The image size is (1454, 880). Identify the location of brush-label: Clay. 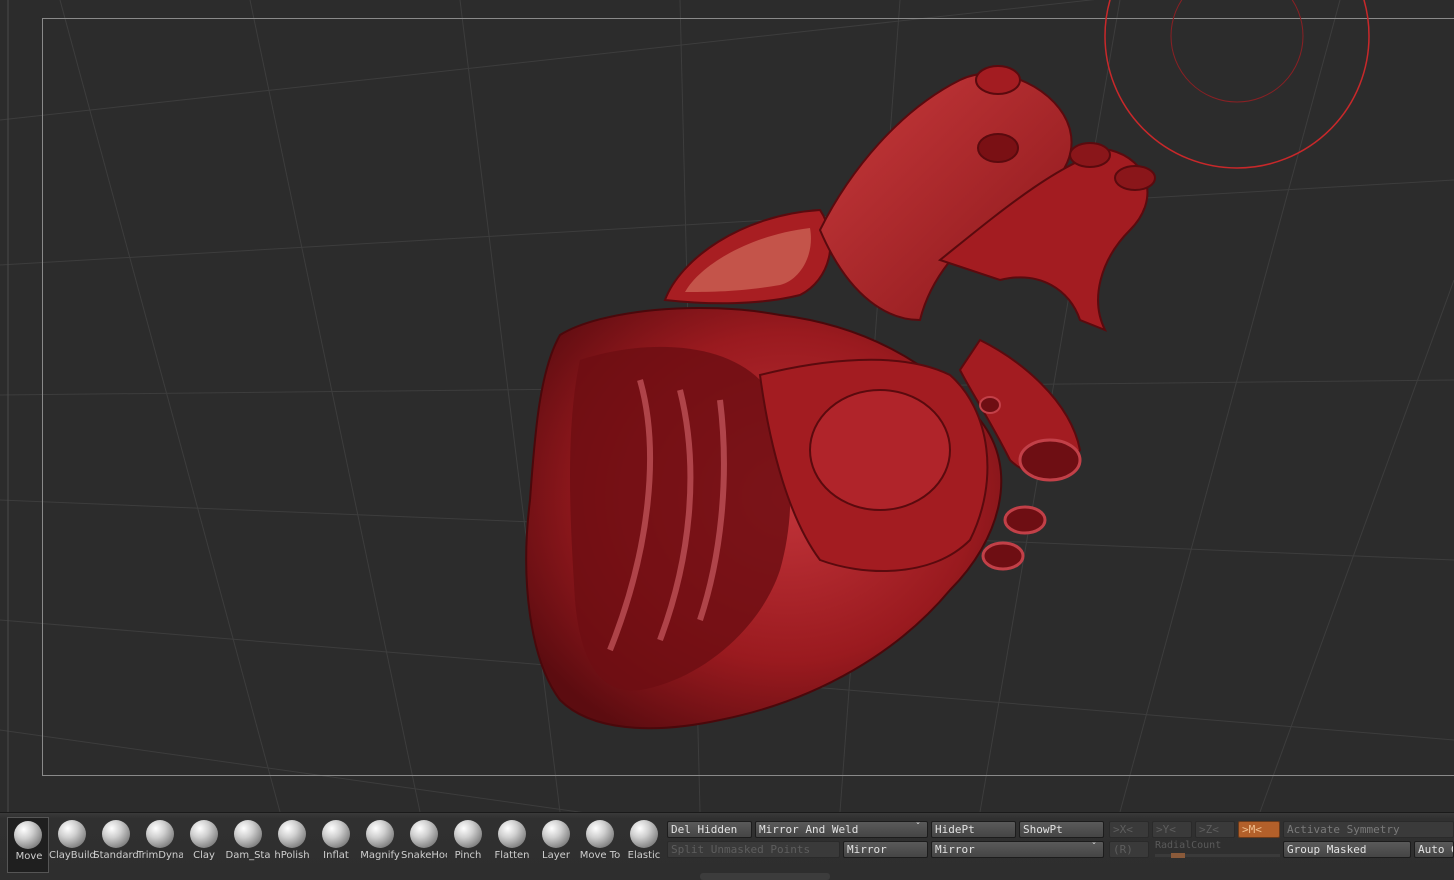
(204, 855).